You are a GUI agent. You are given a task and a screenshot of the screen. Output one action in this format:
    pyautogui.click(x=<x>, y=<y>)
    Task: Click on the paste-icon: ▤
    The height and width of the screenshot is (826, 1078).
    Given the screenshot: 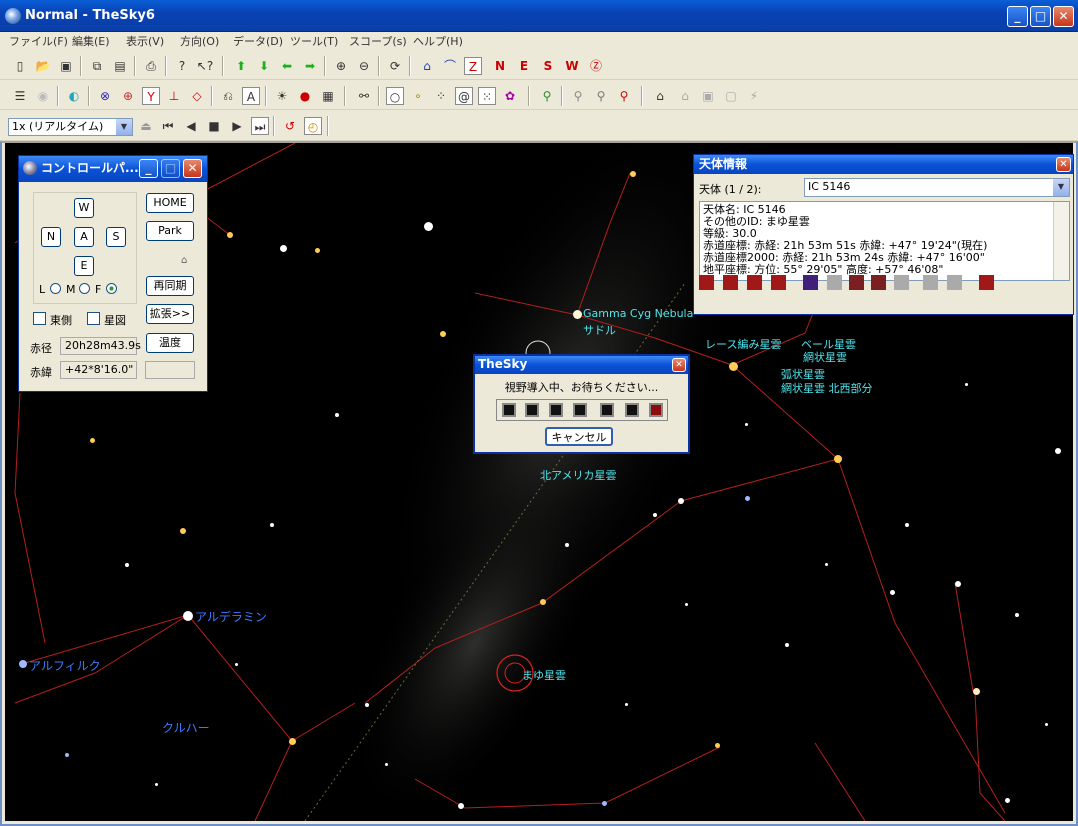 What is the action you would take?
    pyautogui.click(x=120, y=66)
    